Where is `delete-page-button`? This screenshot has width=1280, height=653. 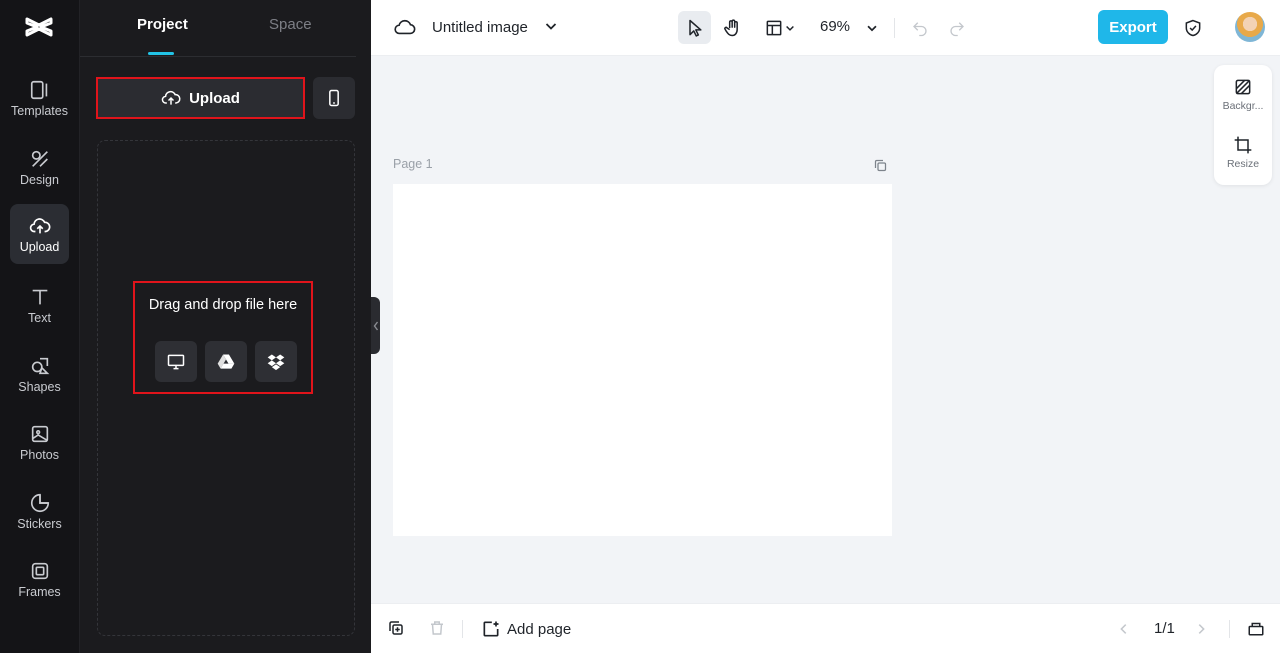
delete-page-button is located at coordinates (437, 630).